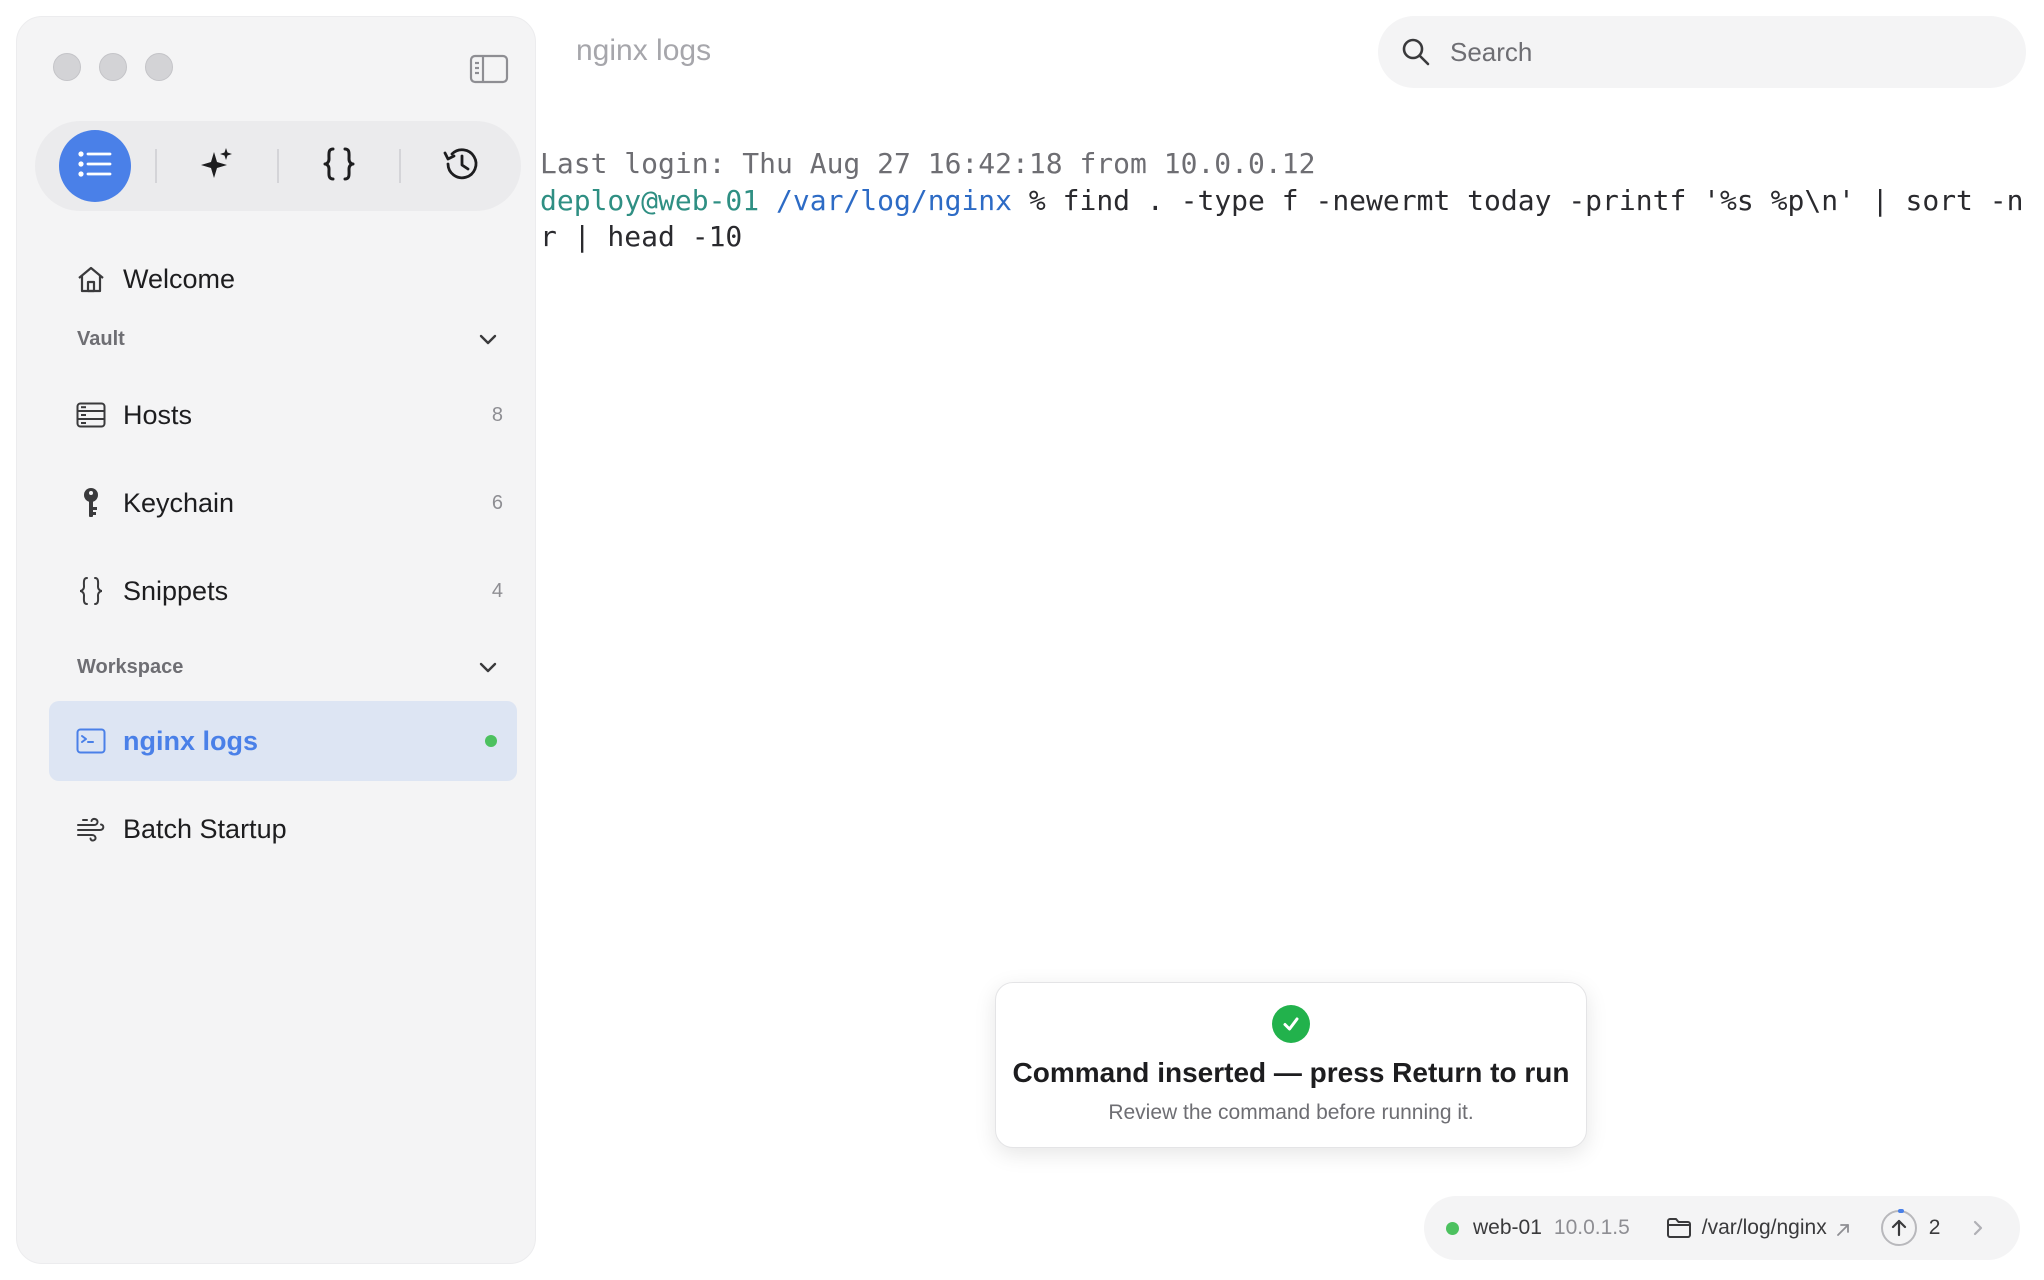 The image size is (2044, 1280). Describe the element at coordinates (894, 200) in the screenshot. I see `prompt-path: /var/log/nginx` at that location.